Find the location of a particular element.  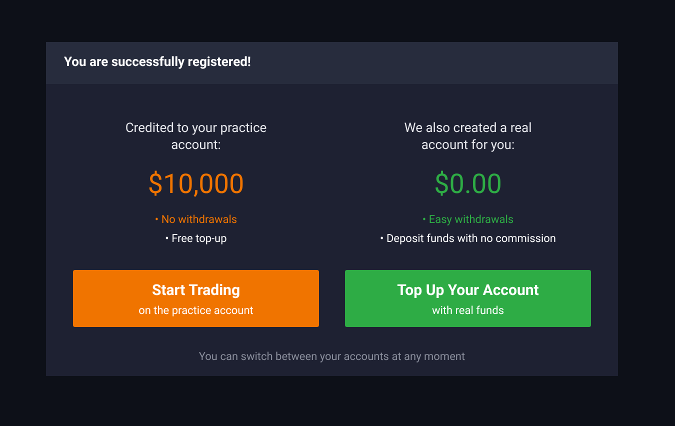

action-button: Top Up Your Account with real funds is located at coordinates (468, 298).